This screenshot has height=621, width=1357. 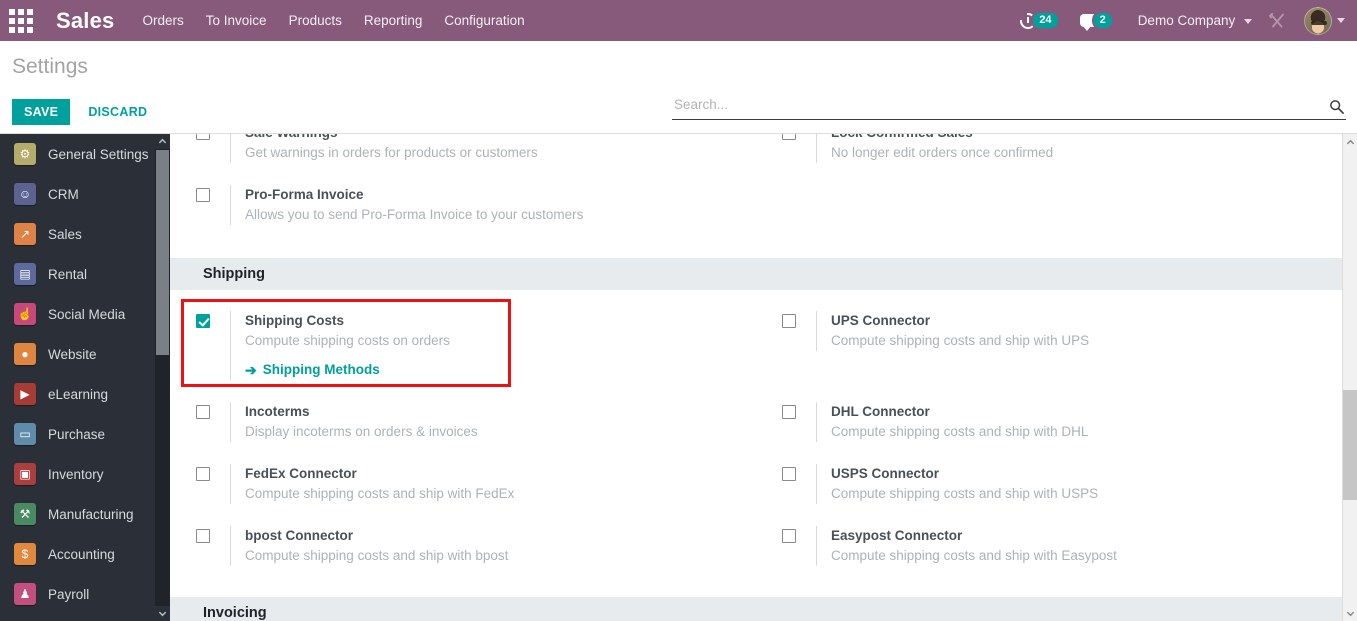 I want to click on search-input, so click(x=999, y=106).